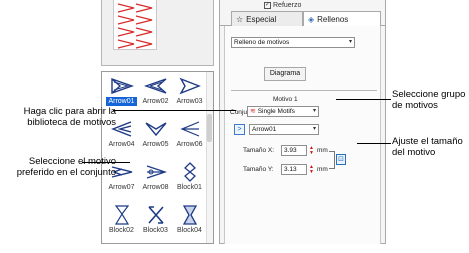  Describe the element at coordinates (285, 99) in the screenshot. I see `section-title: Motivo 1` at that location.